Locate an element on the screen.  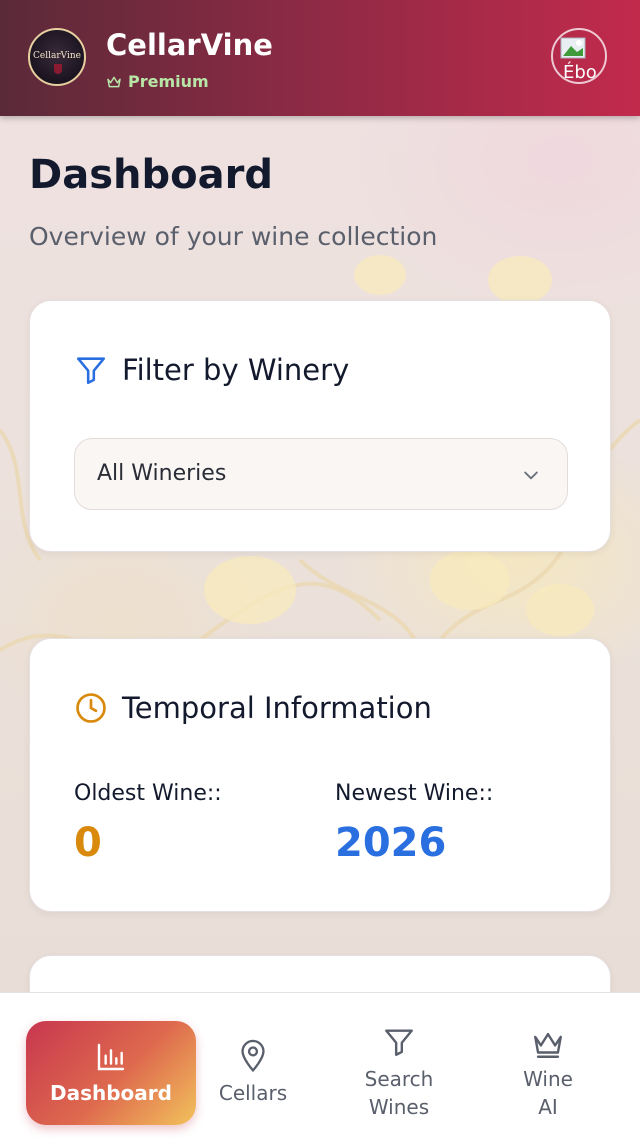
nav-wine-ai: Wine AI is located at coordinates (548, 1073).